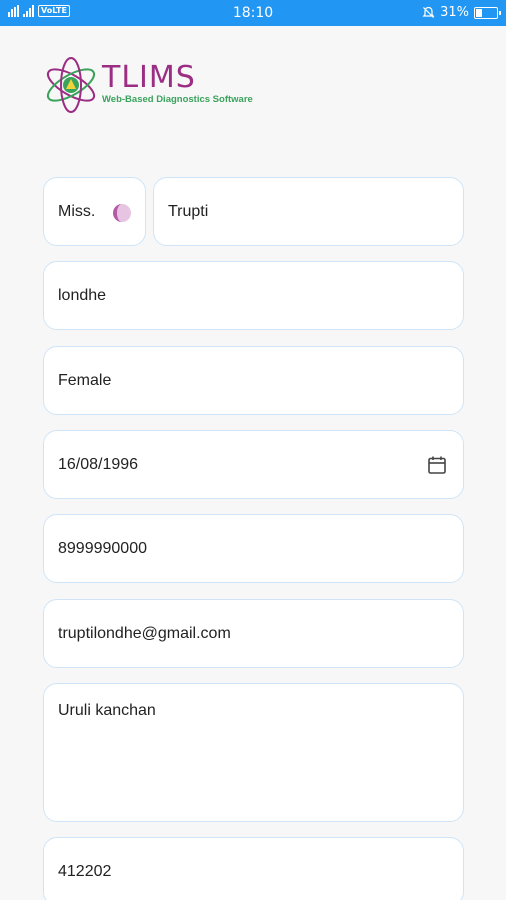 The image size is (506, 900). Describe the element at coordinates (428, 12) in the screenshot. I see `alarm-icon` at that location.